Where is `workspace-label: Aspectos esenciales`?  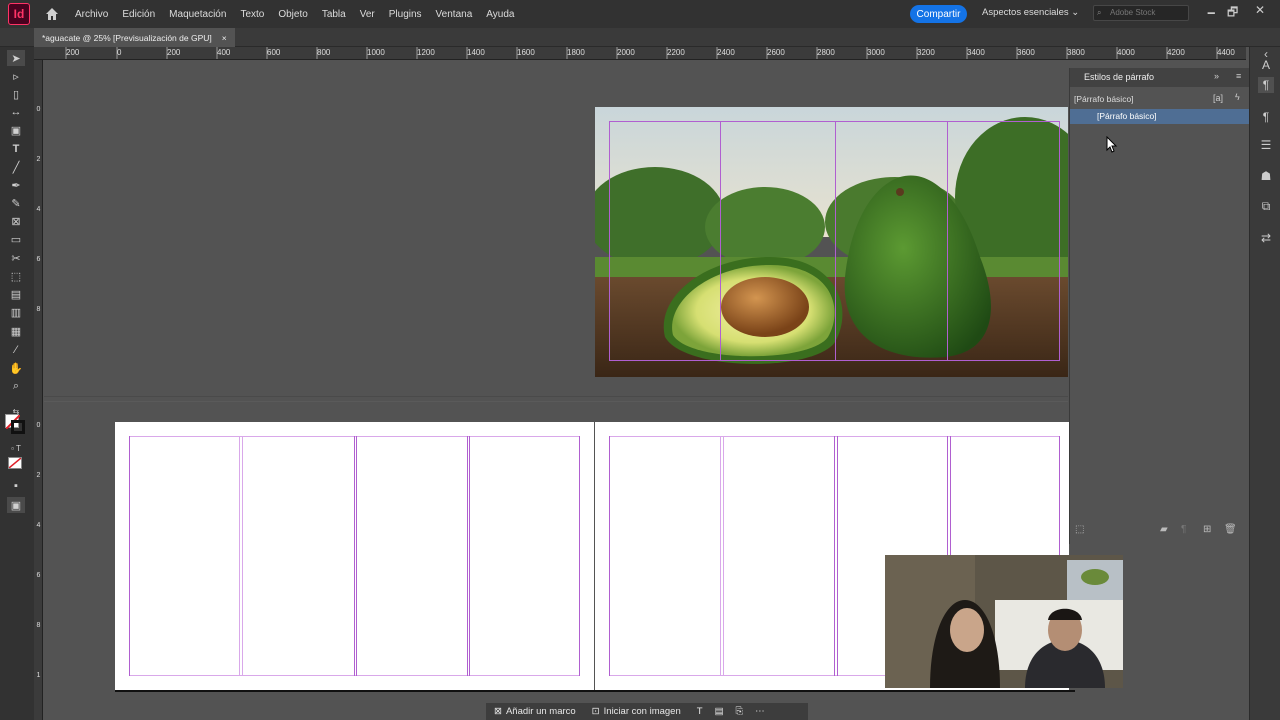 workspace-label: Aspectos esenciales is located at coordinates (1025, 12).